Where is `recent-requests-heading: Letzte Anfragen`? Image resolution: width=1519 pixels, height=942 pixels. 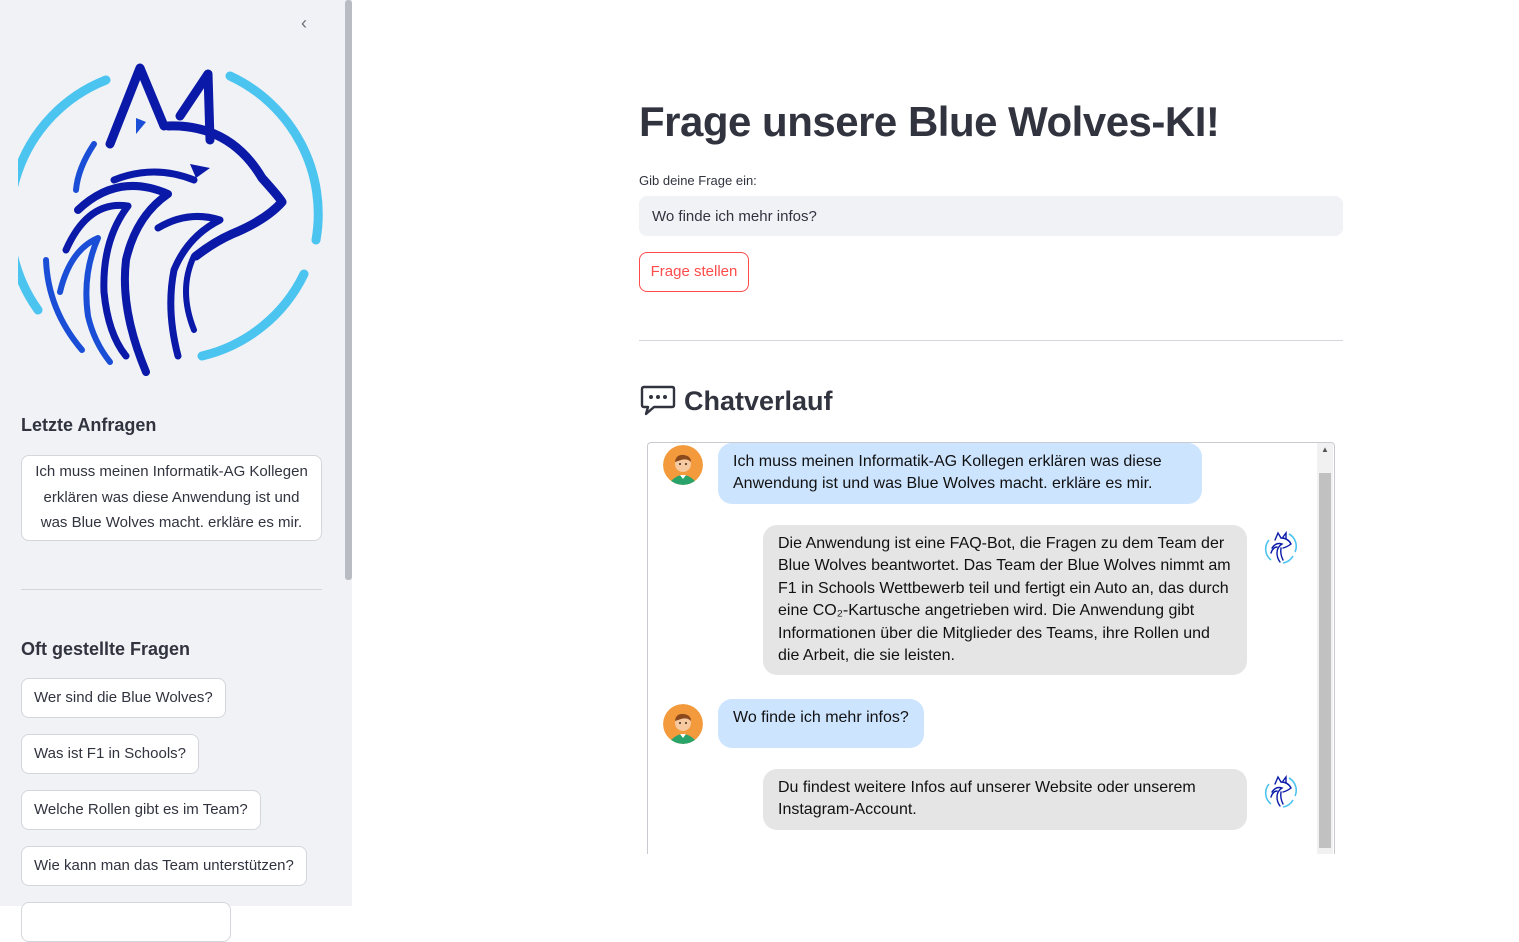
recent-requests-heading: Letzte Anfragen is located at coordinates (89, 425).